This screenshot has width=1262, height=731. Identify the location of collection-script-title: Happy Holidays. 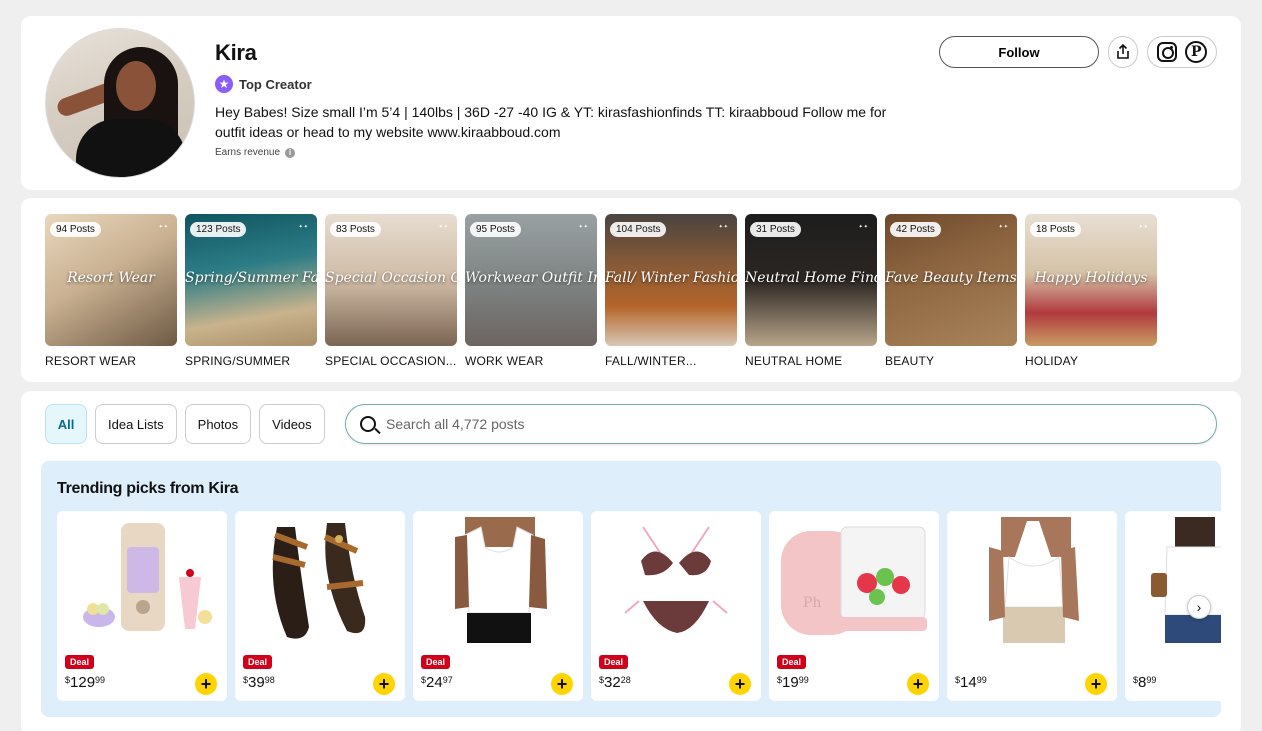
(1091, 278).